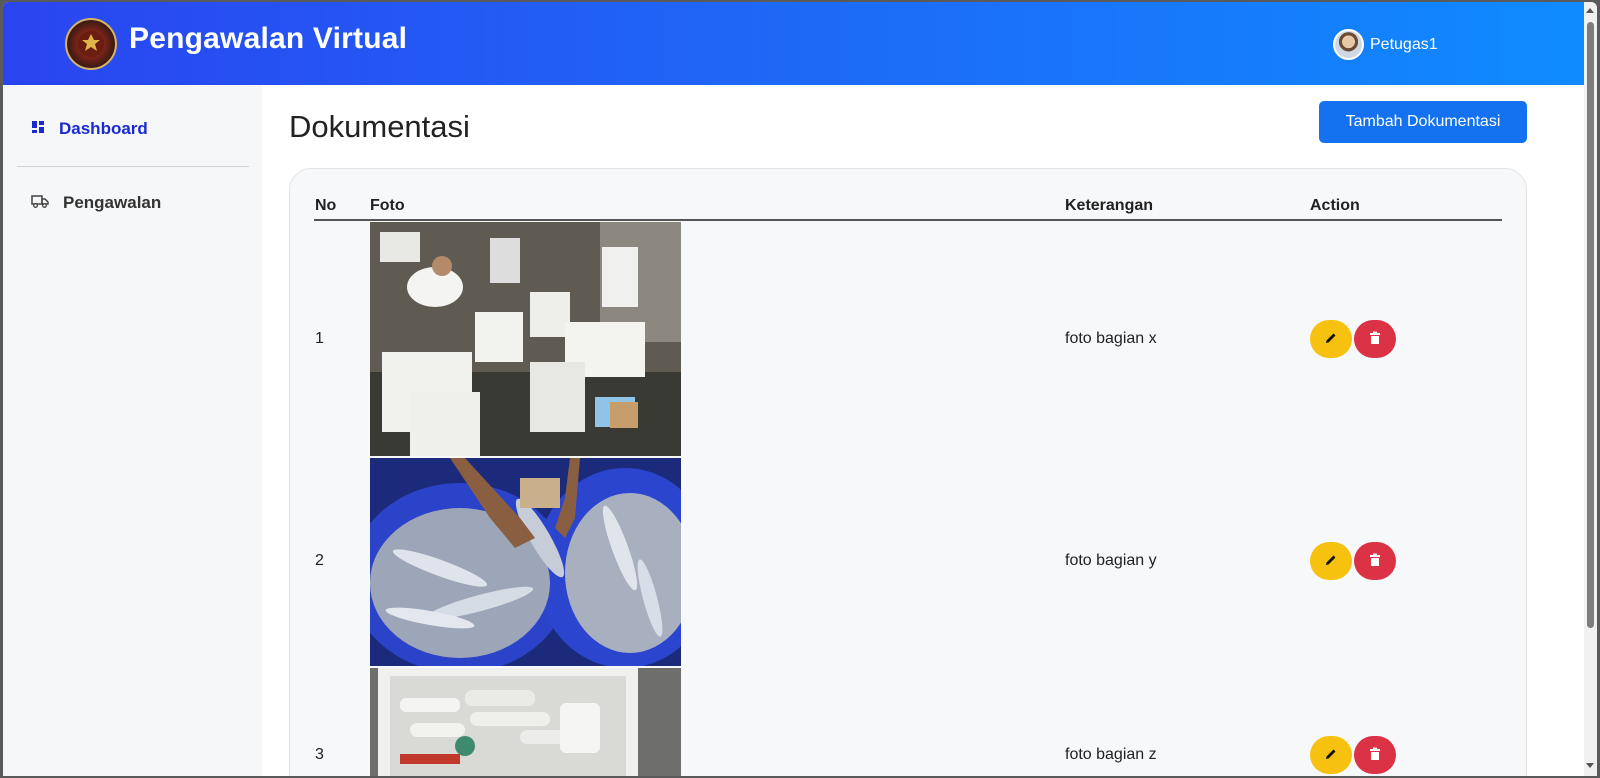  What do you see at coordinates (103, 128) in the screenshot?
I see `sidebar-item-label: Dashboard` at bounding box center [103, 128].